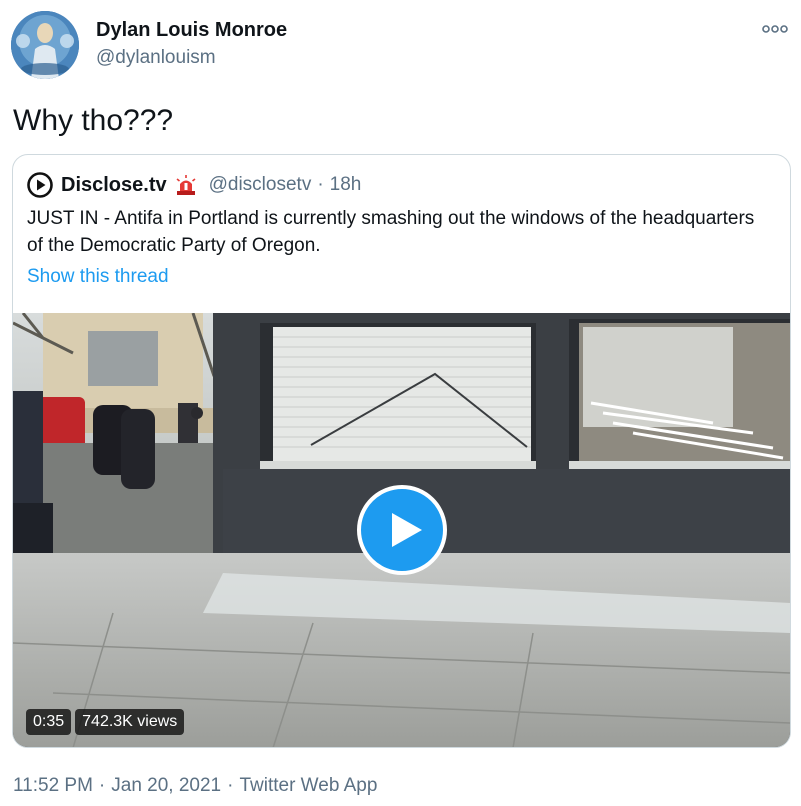 The width and height of the screenshot is (801, 806). What do you see at coordinates (191, 30) in the screenshot?
I see `author-name: Dylan Louis Monroe` at bounding box center [191, 30].